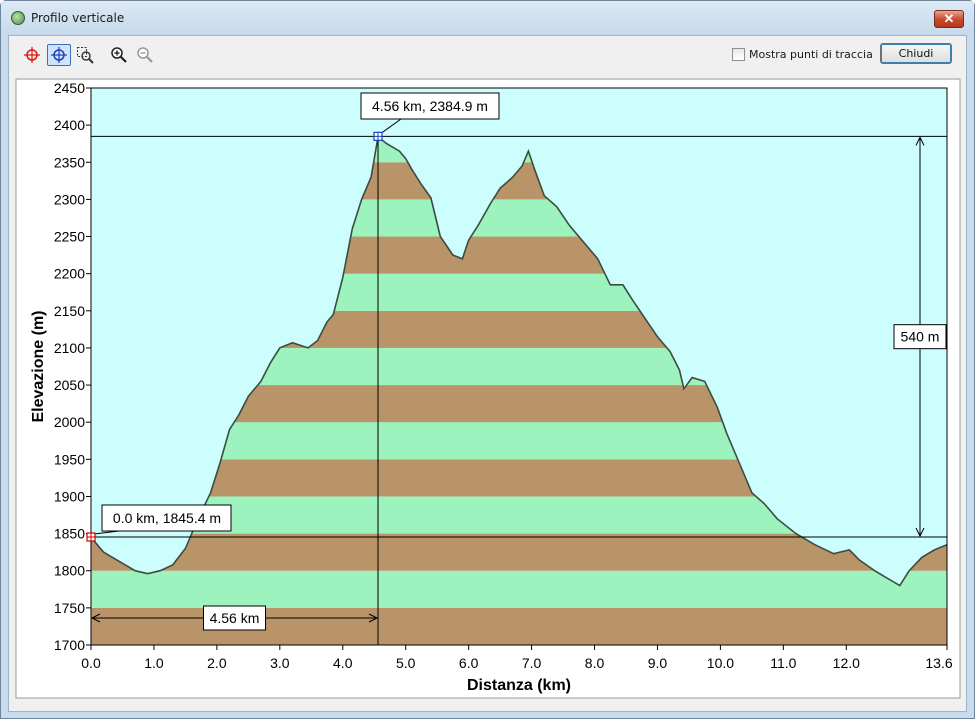 Image resolution: width=975 pixels, height=719 pixels. I want to click on x-tick-label: 0.0, so click(91, 663).